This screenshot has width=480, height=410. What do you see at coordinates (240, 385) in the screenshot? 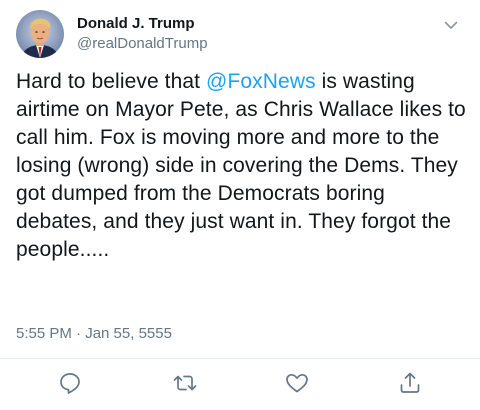
I see `action-bar` at bounding box center [240, 385].